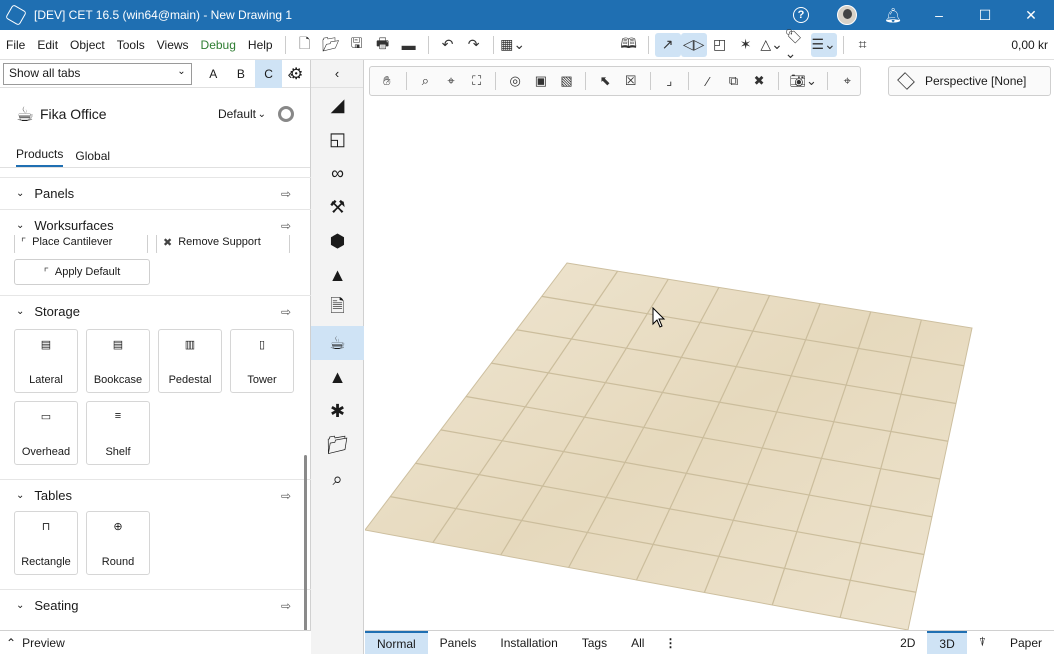 The height and width of the screenshot is (654, 1054). I want to click on pdf-icon: 🗎, so click(337, 309).